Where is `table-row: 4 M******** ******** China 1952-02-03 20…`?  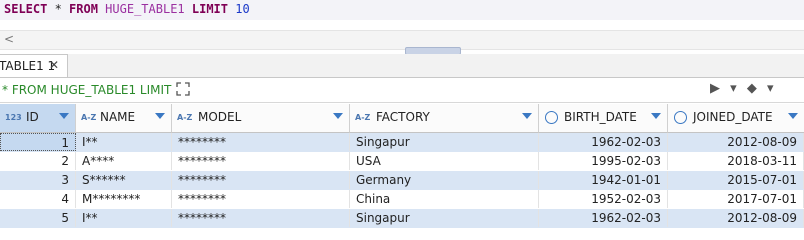
table-row: 4 M******** ******** China 1952-02-03 20… is located at coordinates (402, 199).